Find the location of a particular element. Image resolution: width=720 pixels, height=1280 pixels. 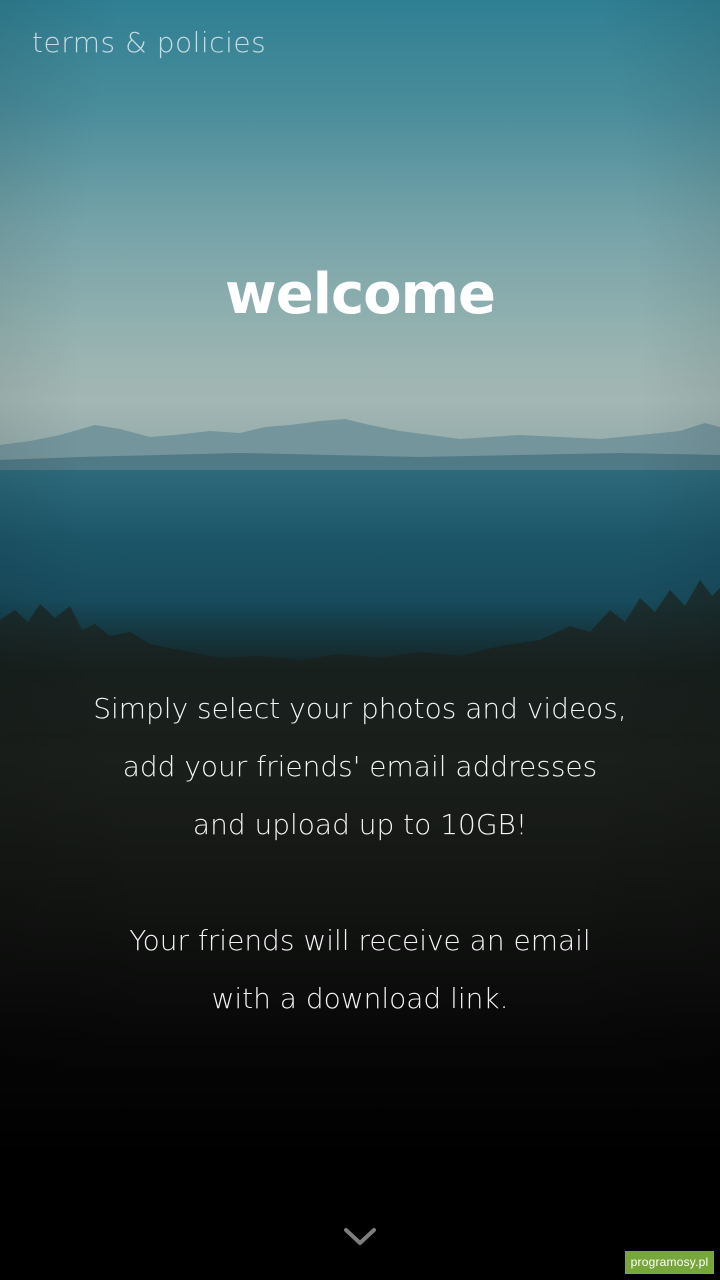

intro-line: Your friends will receive an email is located at coordinates (360, 940).